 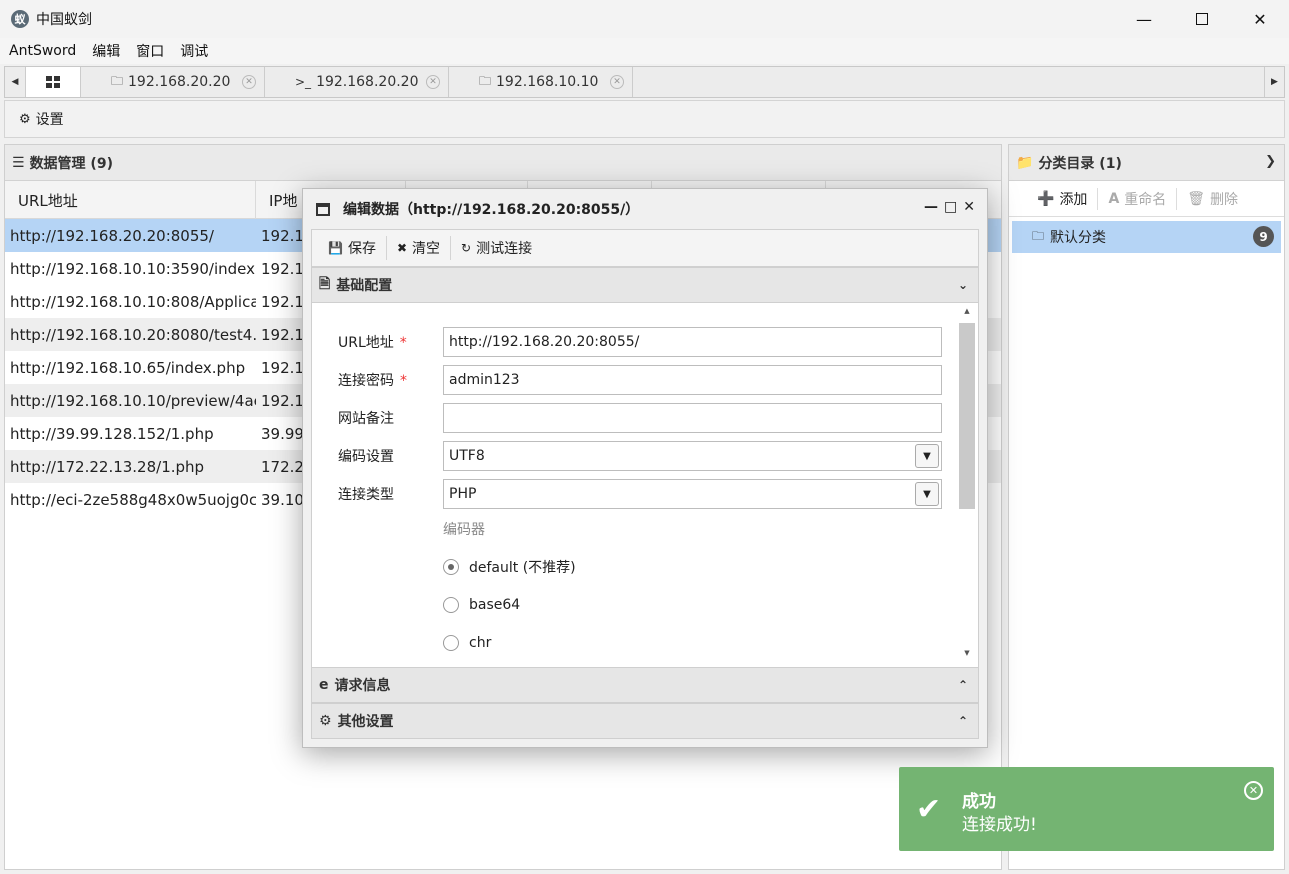 I want to click on tab-terminal: >_ 192.168.20.20 ✕, so click(x=357, y=82).